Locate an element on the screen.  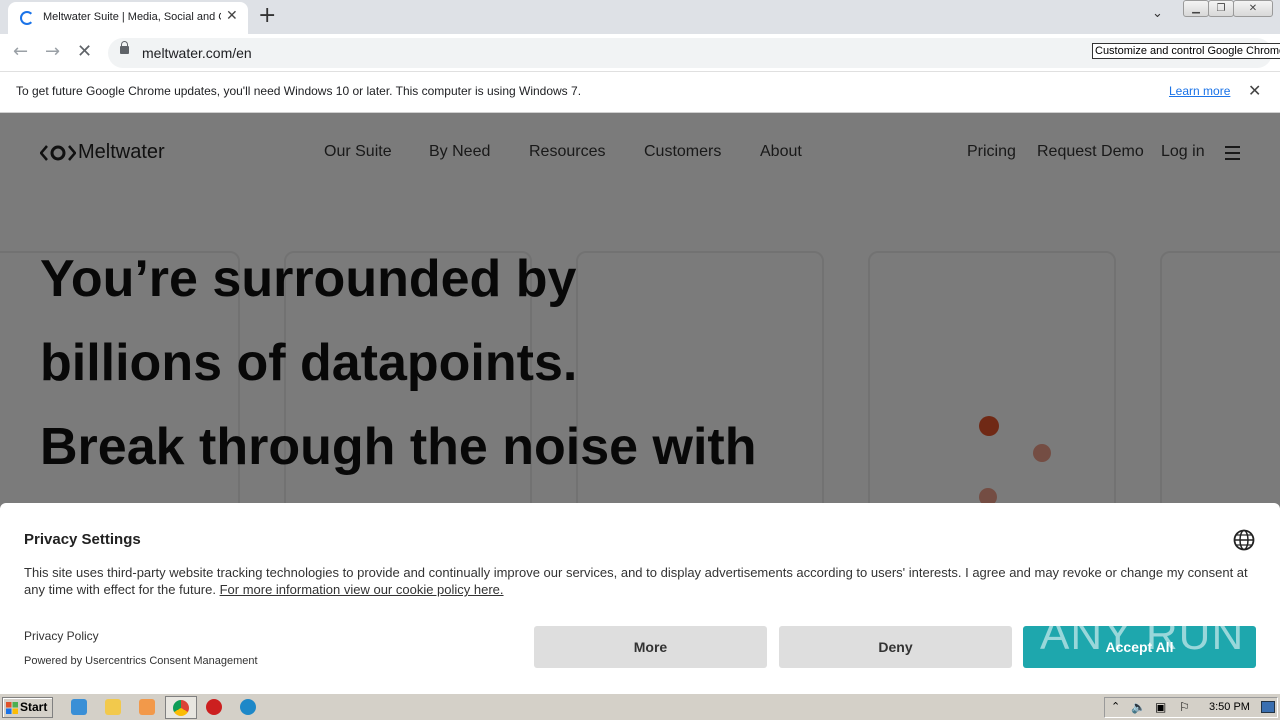
start-label: Start is located at coordinates (34, 707).